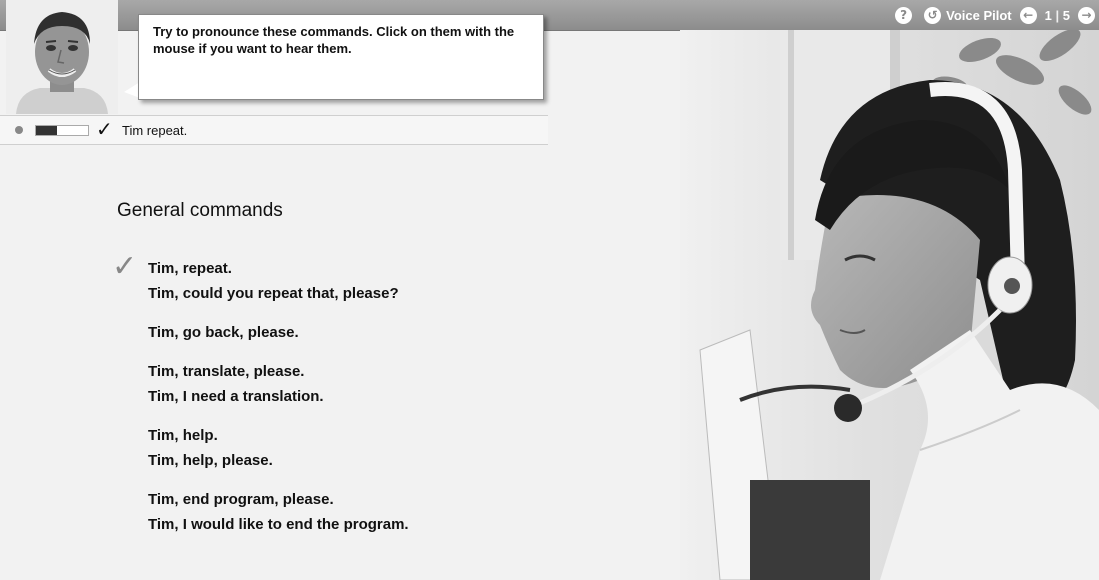 The image size is (1099, 580). What do you see at coordinates (408, 460) in the screenshot?
I see `command-phrase: Tim, help, please.` at bounding box center [408, 460].